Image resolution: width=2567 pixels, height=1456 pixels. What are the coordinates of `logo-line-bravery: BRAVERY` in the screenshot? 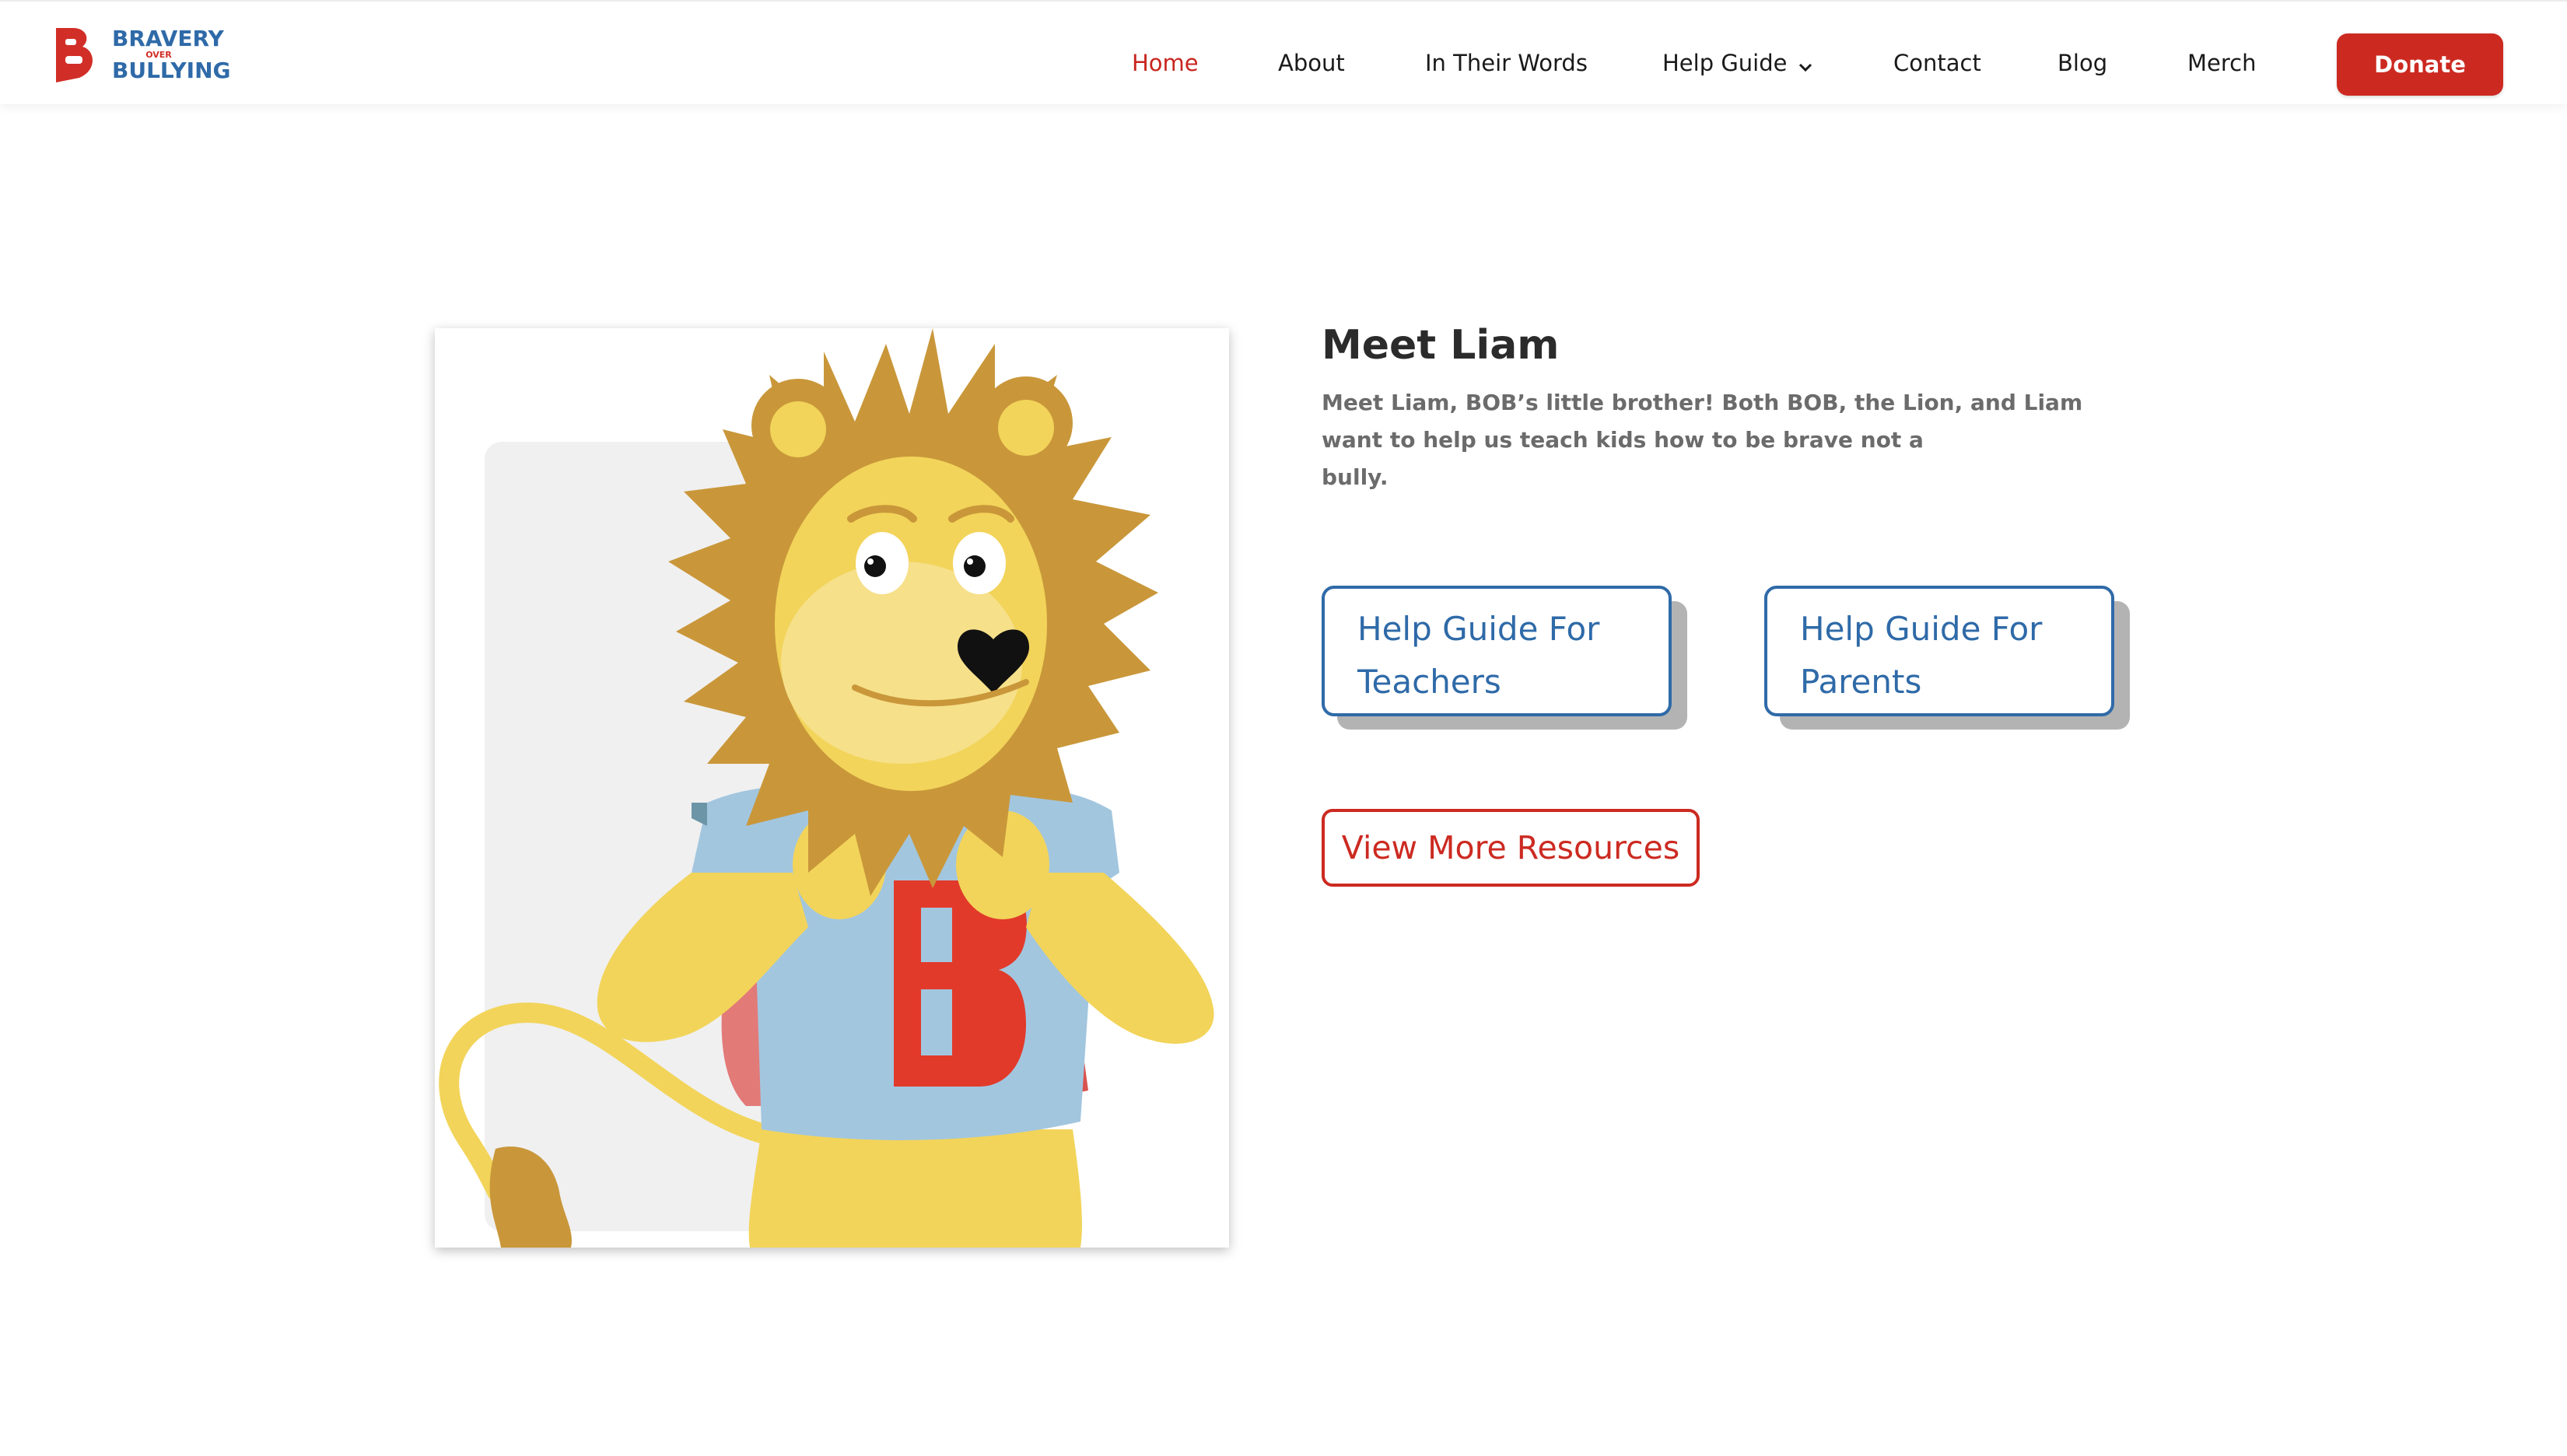 It's located at (168, 39).